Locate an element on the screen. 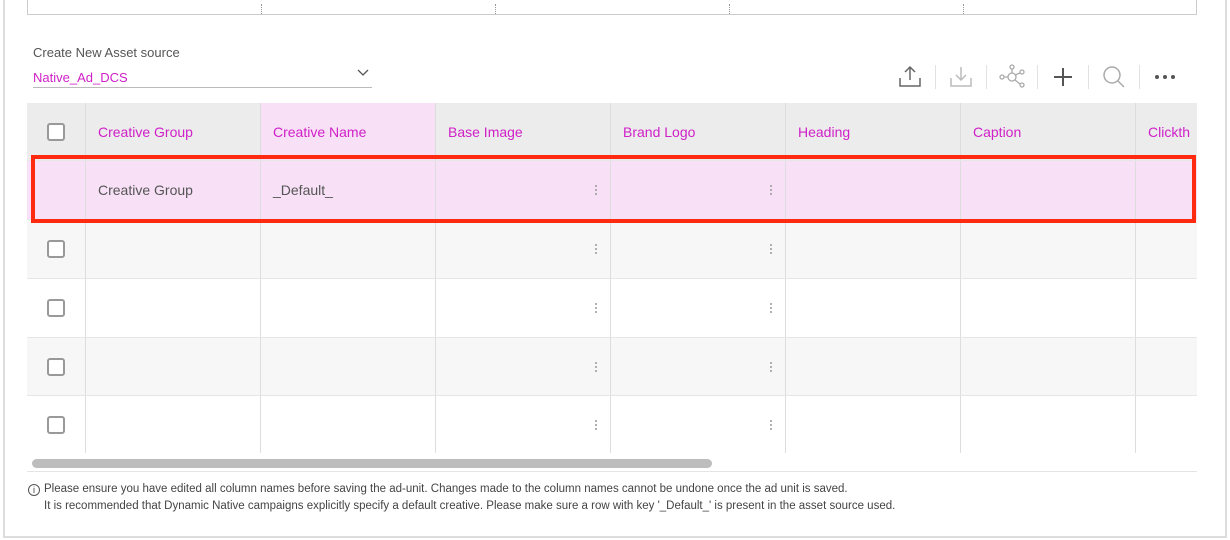 Image resolution: width=1230 pixels, height=540 pixels. info-icon: i is located at coordinates (34, 490).